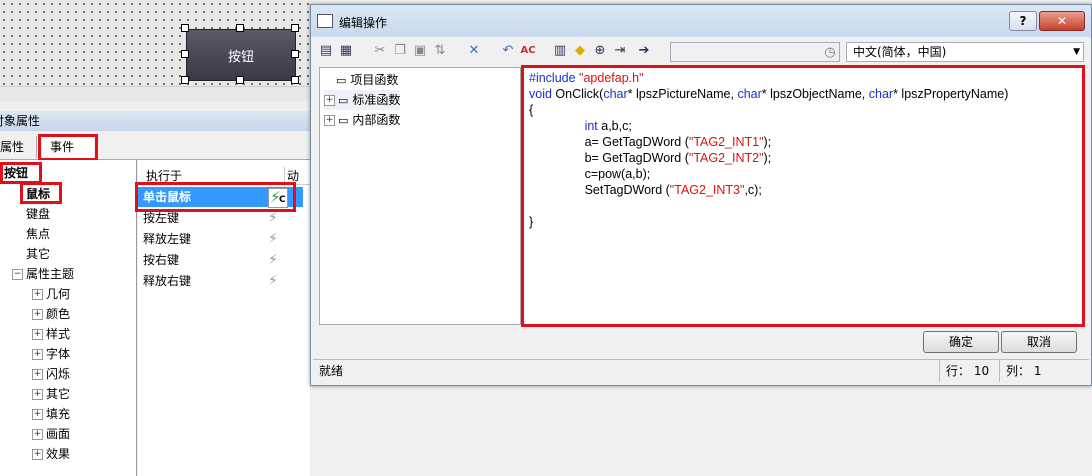  I want to click on grid-icon: ▥, so click(560, 51).